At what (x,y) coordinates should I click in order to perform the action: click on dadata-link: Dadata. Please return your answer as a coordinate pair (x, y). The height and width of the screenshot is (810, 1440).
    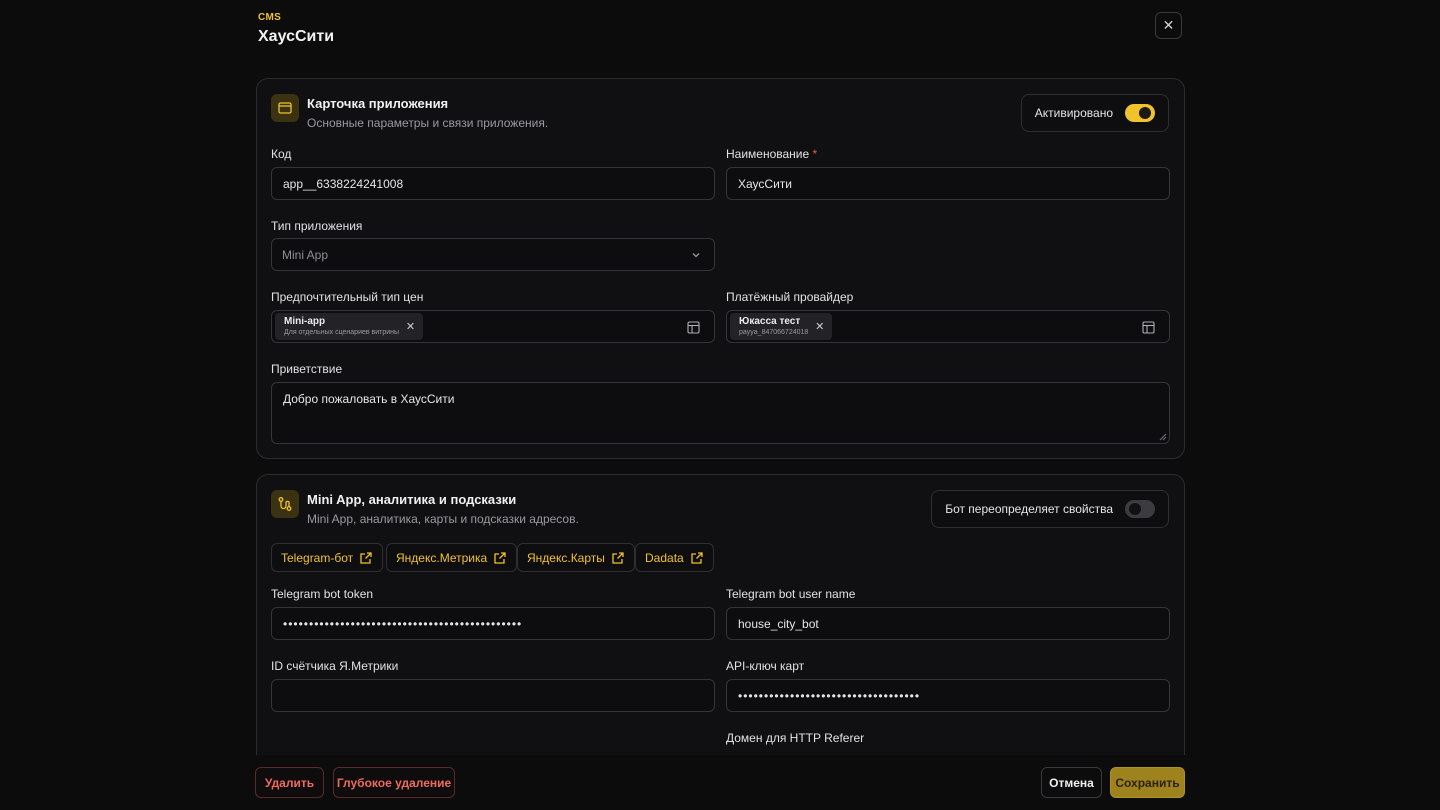
    Looking at the image, I should click on (674, 557).